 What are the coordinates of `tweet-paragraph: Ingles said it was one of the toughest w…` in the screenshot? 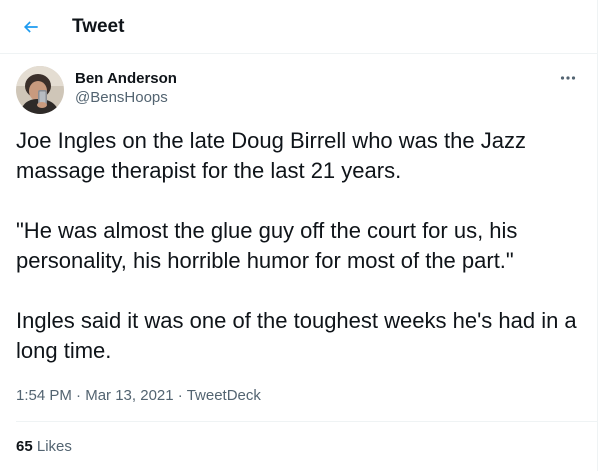 It's located at (296, 335).